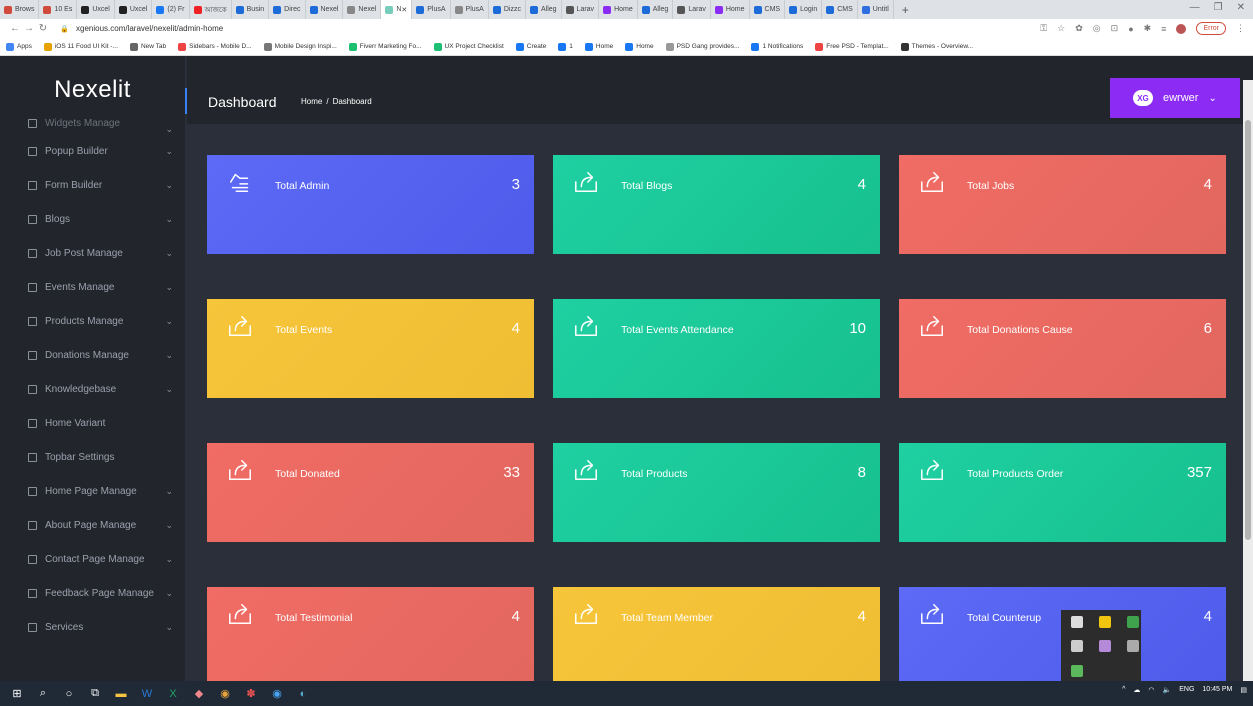 The image size is (1253, 706). What do you see at coordinates (1130, 29) in the screenshot?
I see `extension-icon: ●` at bounding box center [1130, 29].